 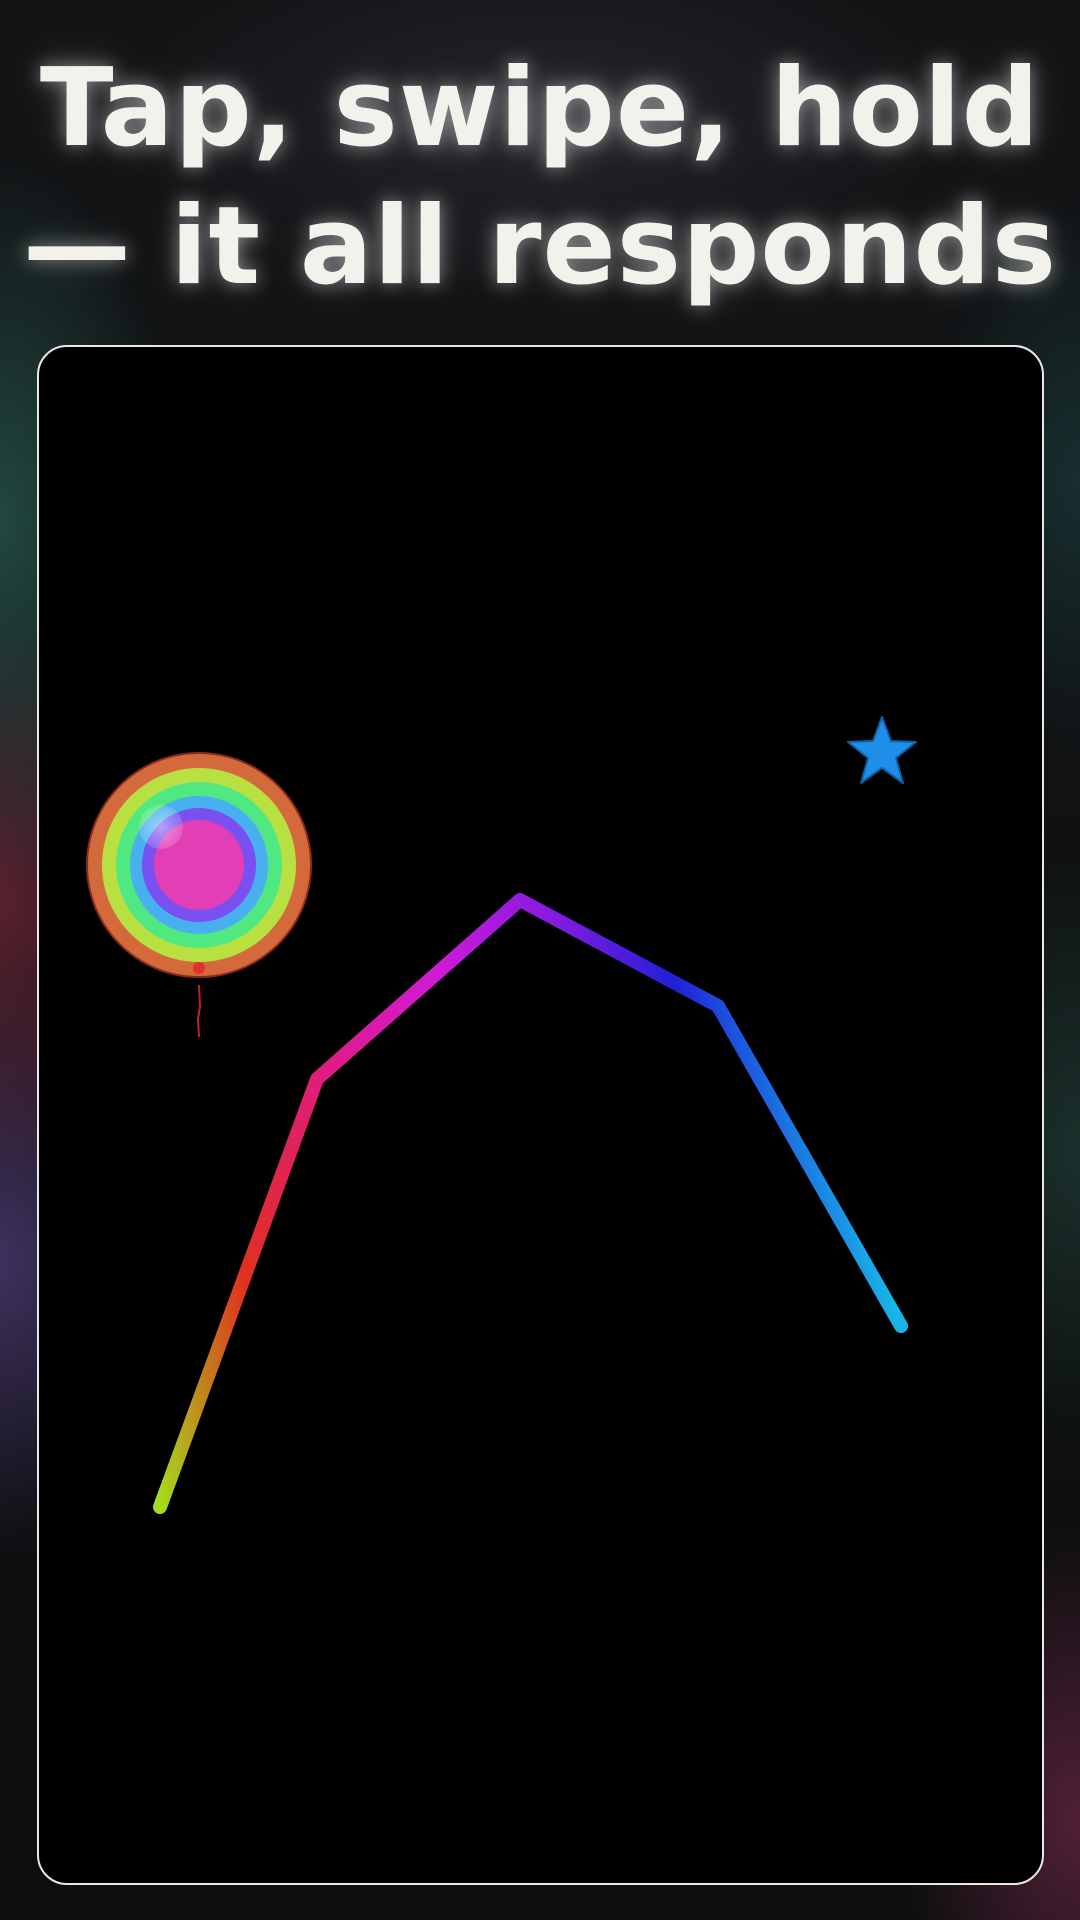 What do you see at coordinates (199, 895) in the screenshot?
I see `balloon-rings-icon` at bounding box center [199, 895].